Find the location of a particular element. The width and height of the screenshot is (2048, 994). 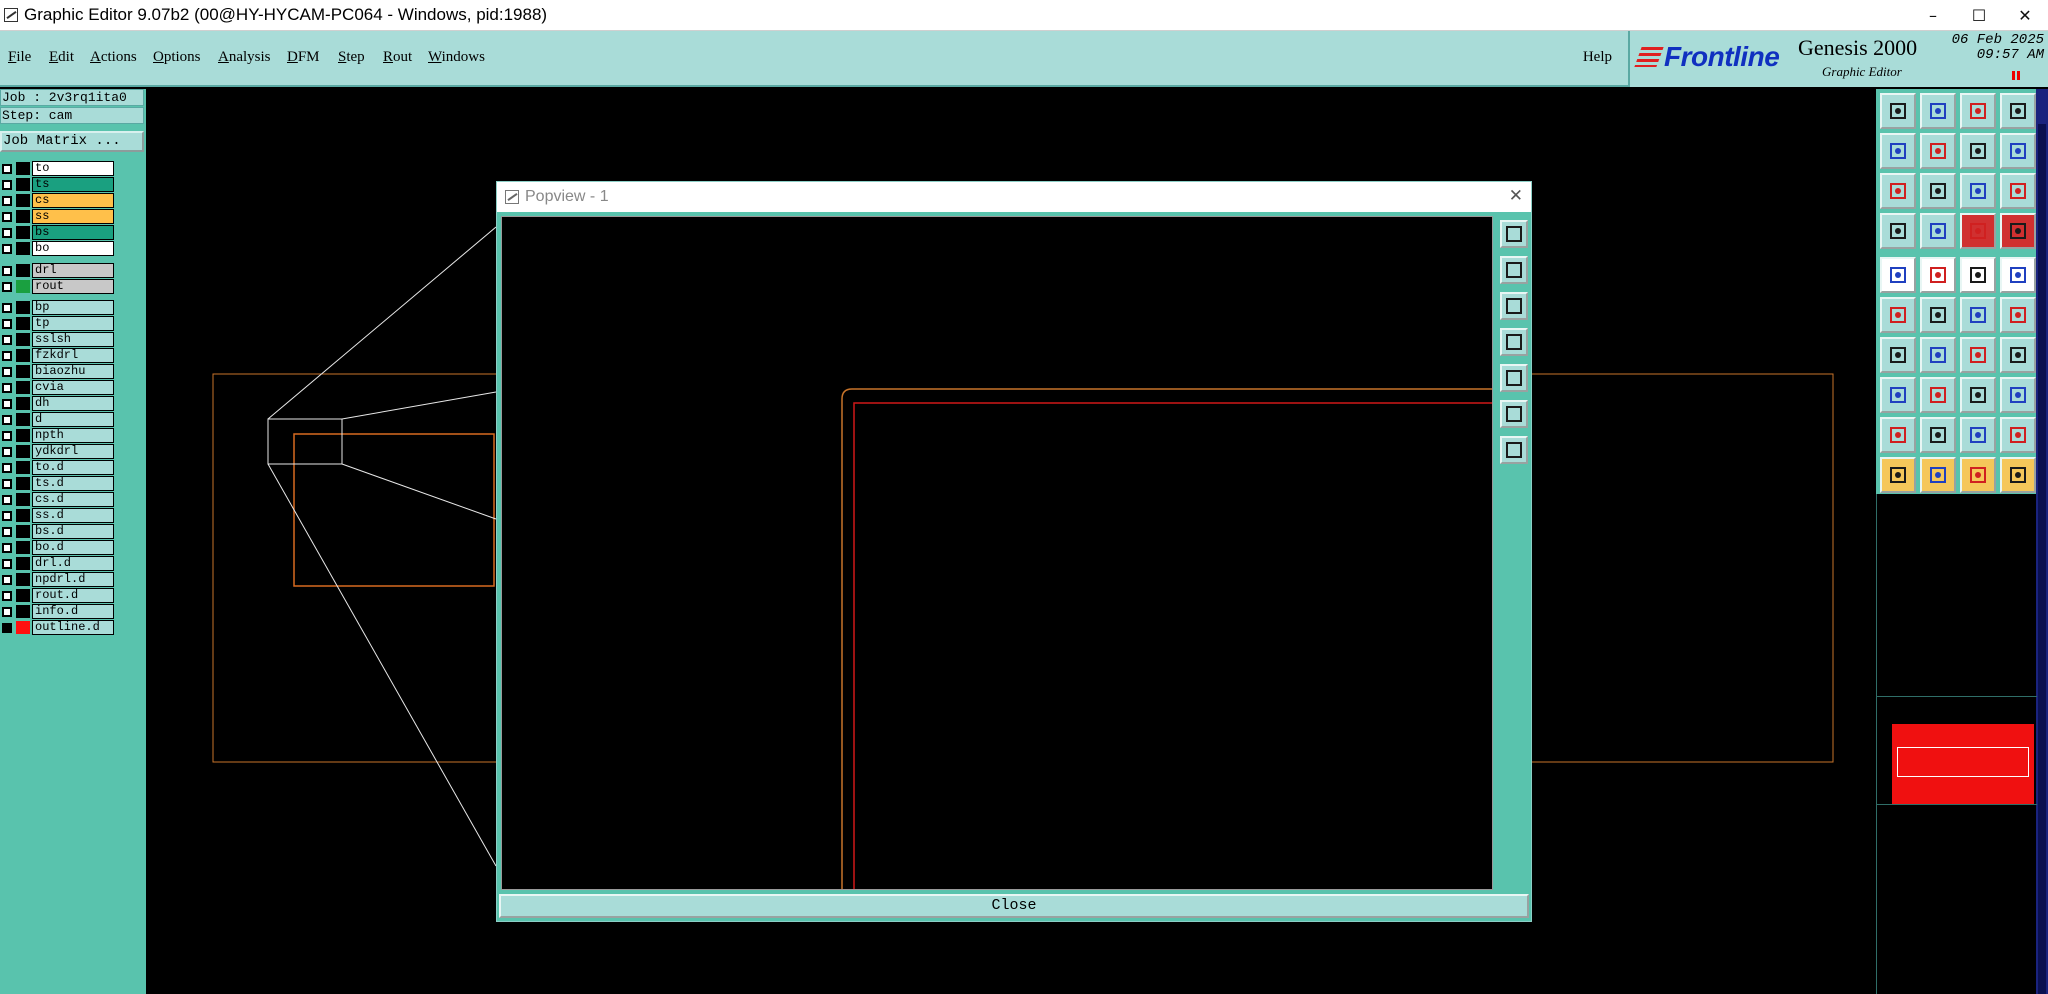

layer-row: ydkdrl is located at coordinates (59, 451).